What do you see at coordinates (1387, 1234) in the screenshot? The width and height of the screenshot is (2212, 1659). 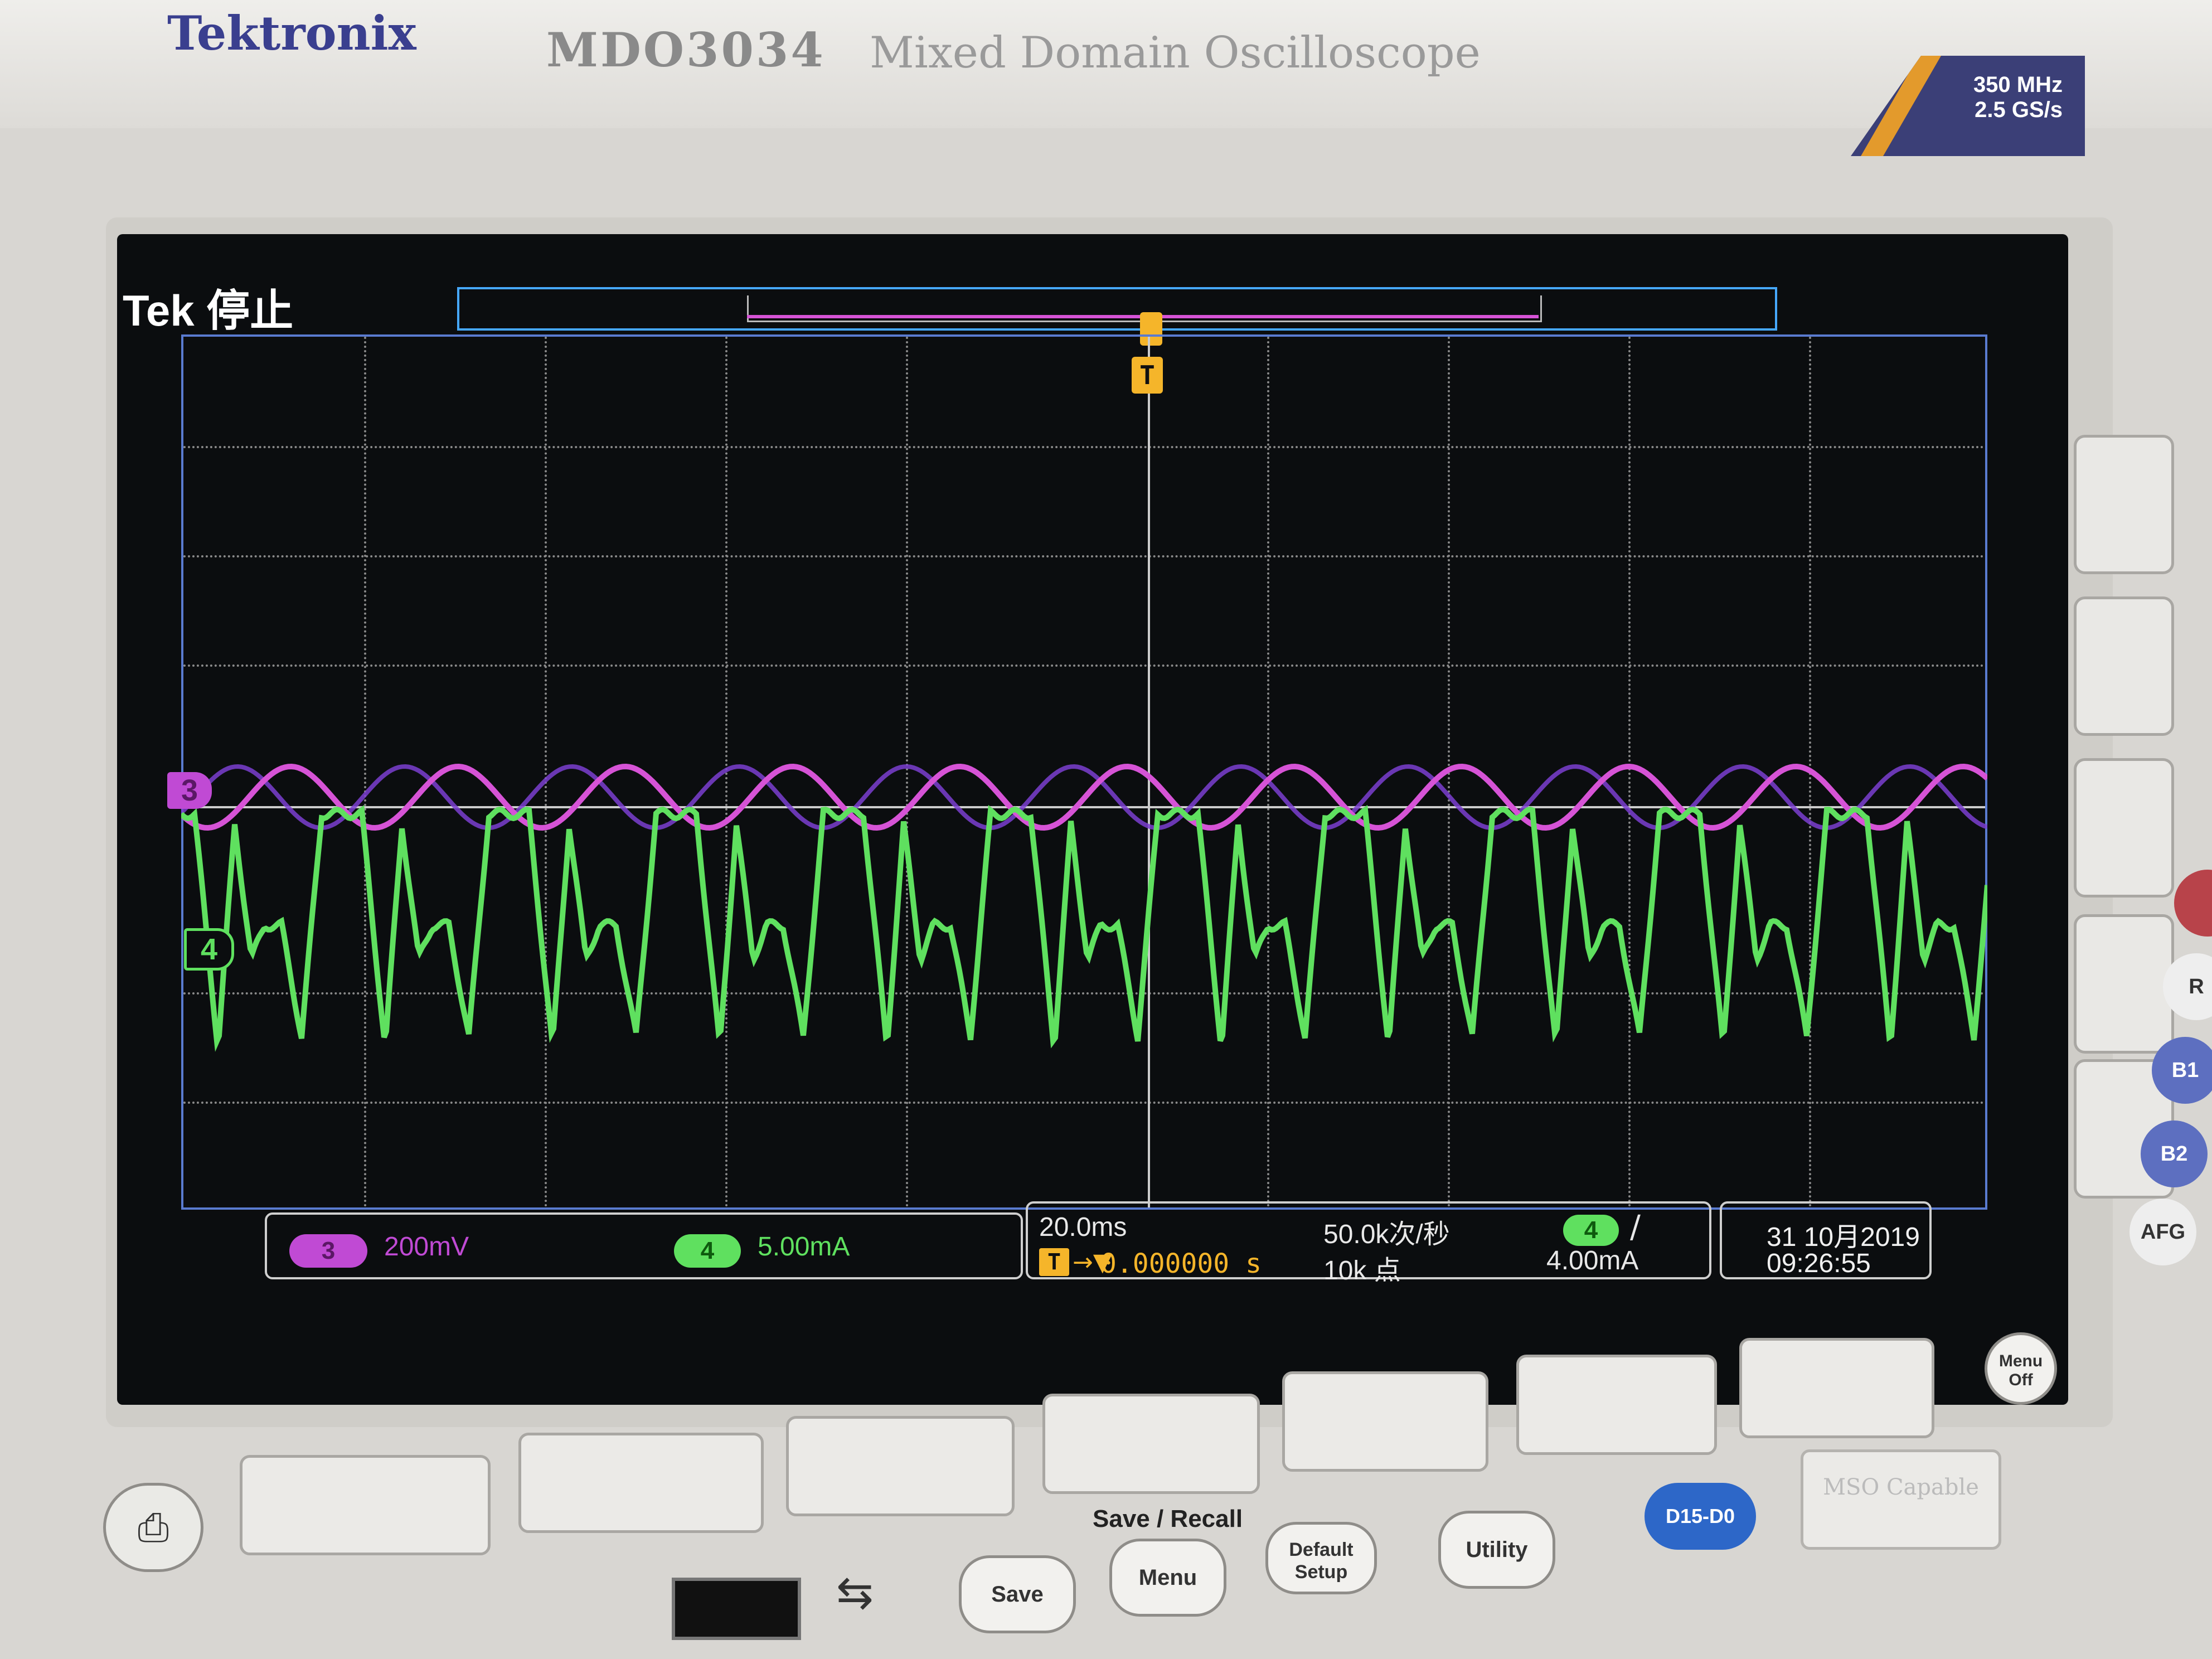 I see `sample-rate: 50.0k次/秒` at bounding box center [1387, 1234].